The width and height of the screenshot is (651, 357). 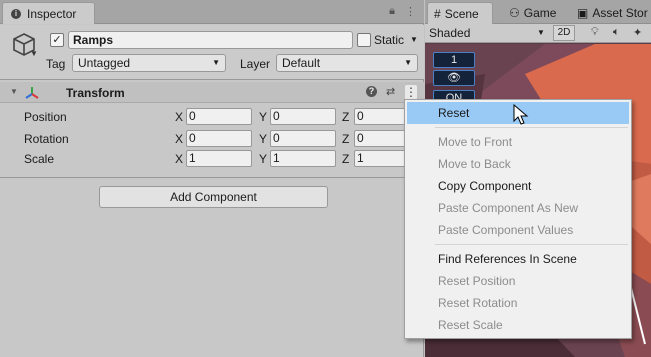 I want to click on position-x-field: 0, so click(x=219, y=116).